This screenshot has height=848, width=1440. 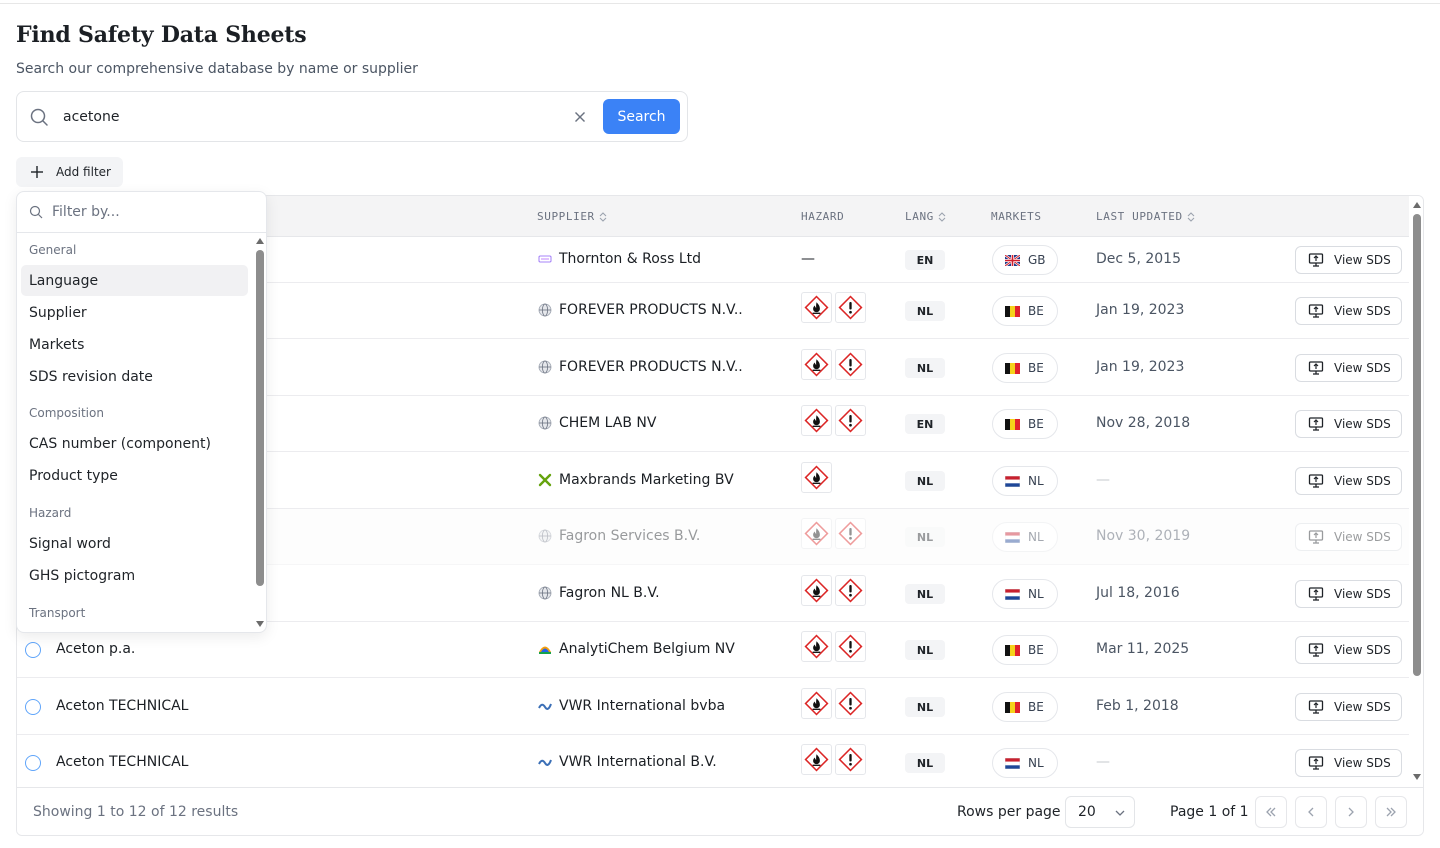 I want to click on x-logo, so click(x=545, y=480).